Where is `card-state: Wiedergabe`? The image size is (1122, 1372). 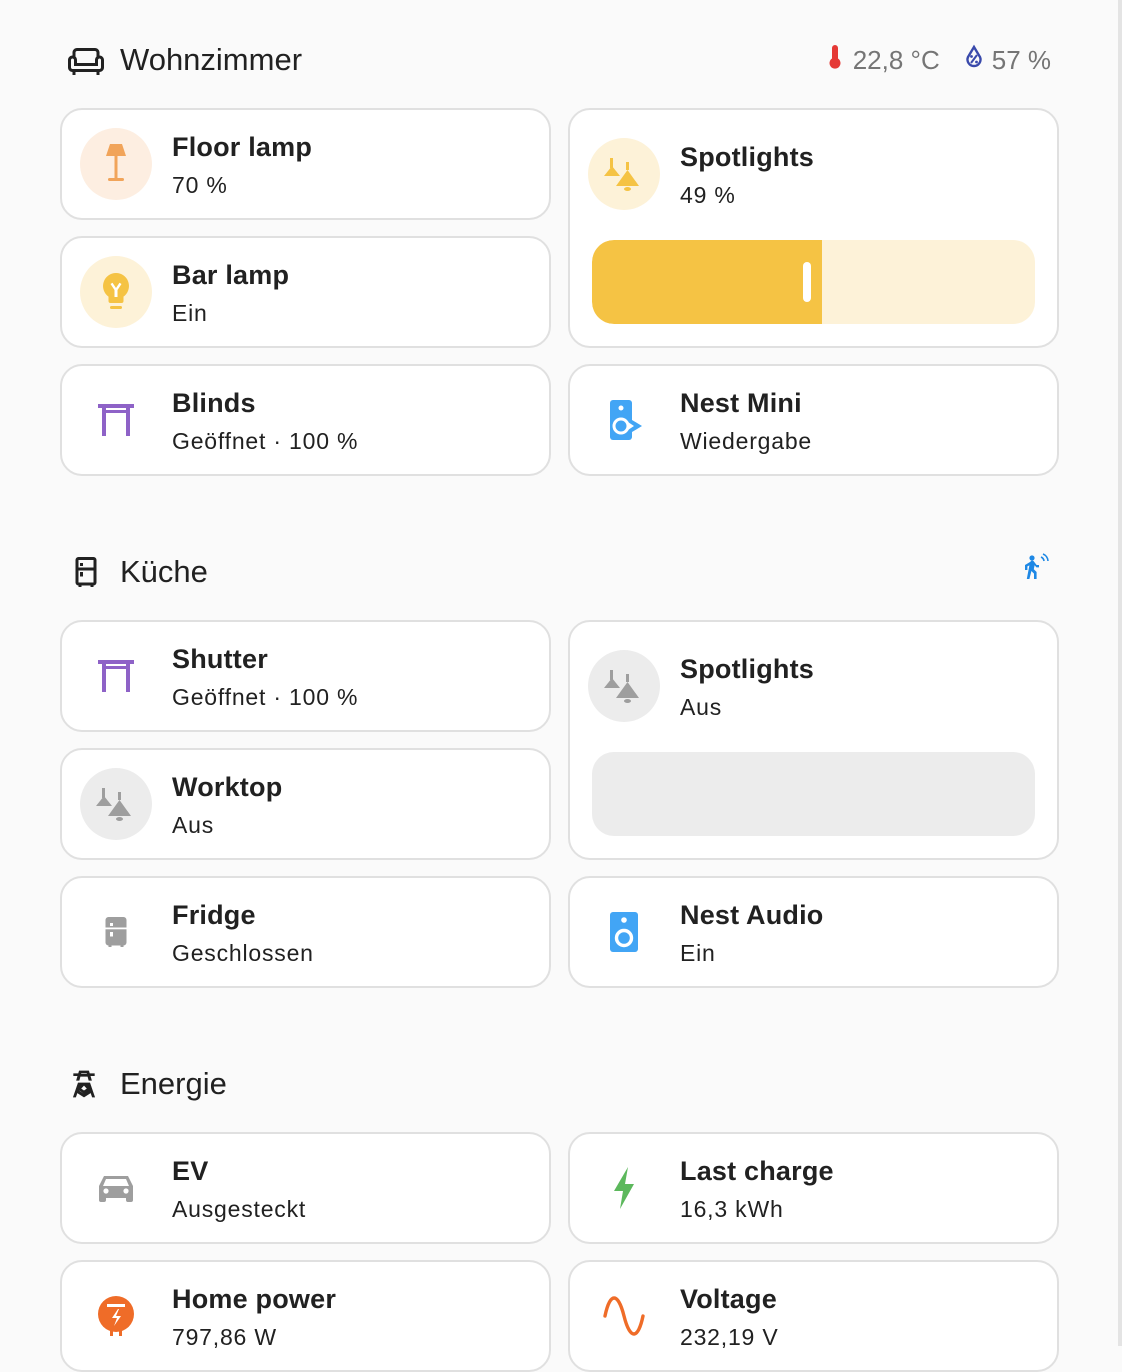 card-state: Wiedergabe is located at coordinates (746, 441).